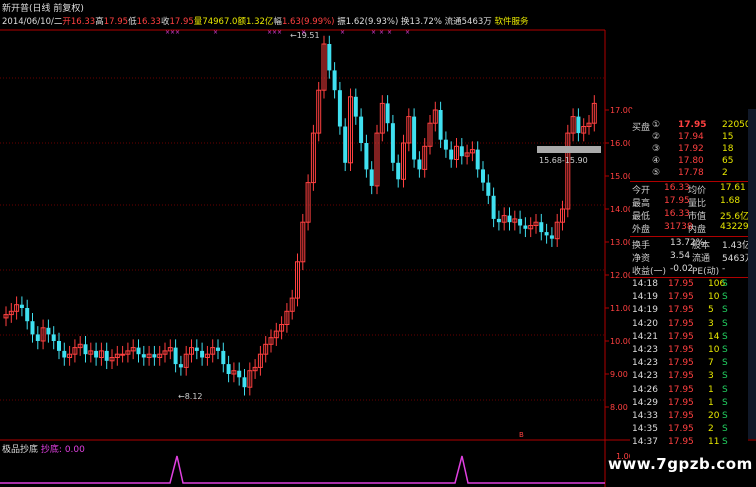 The width and height of the screenshot is (756, 487). What do you see at coordinates (682, 269) in the screenshot?
I see `fin-value: -0.02` at bounding box center [682, 269].